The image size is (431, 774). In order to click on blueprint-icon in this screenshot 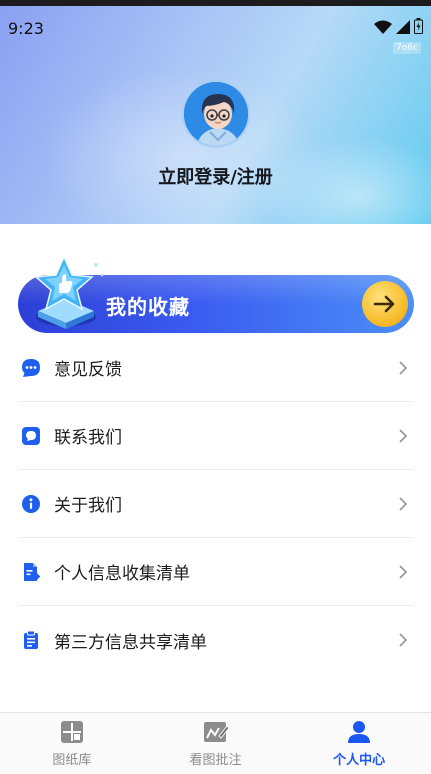, I will do `click(72, 732)`.